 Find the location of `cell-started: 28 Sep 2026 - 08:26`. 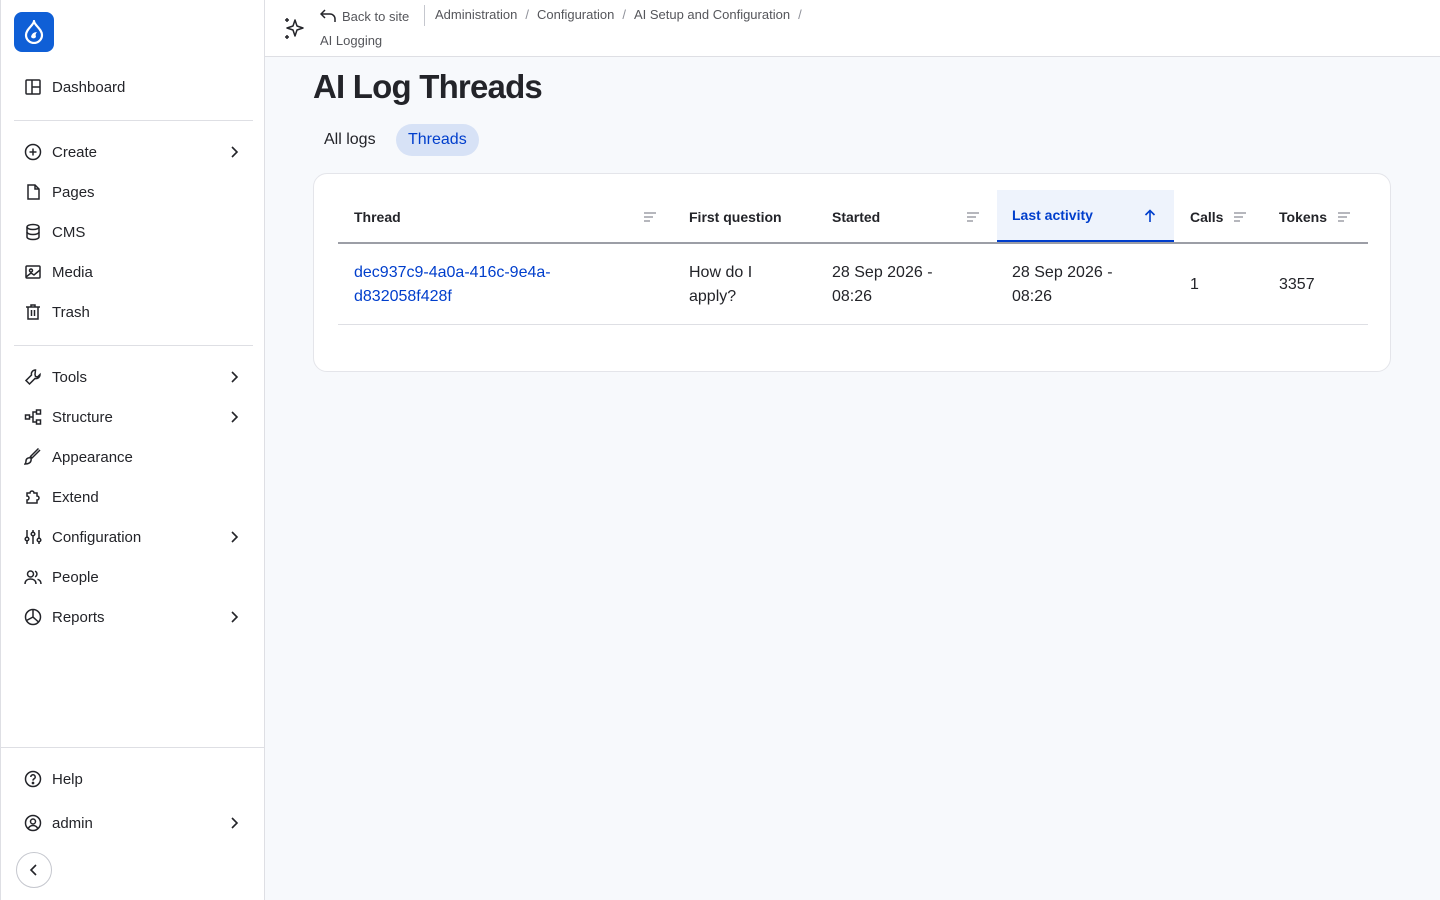

cell-started: 28 Sep 2026 - 08:26 is located at coordinates (882, 285).